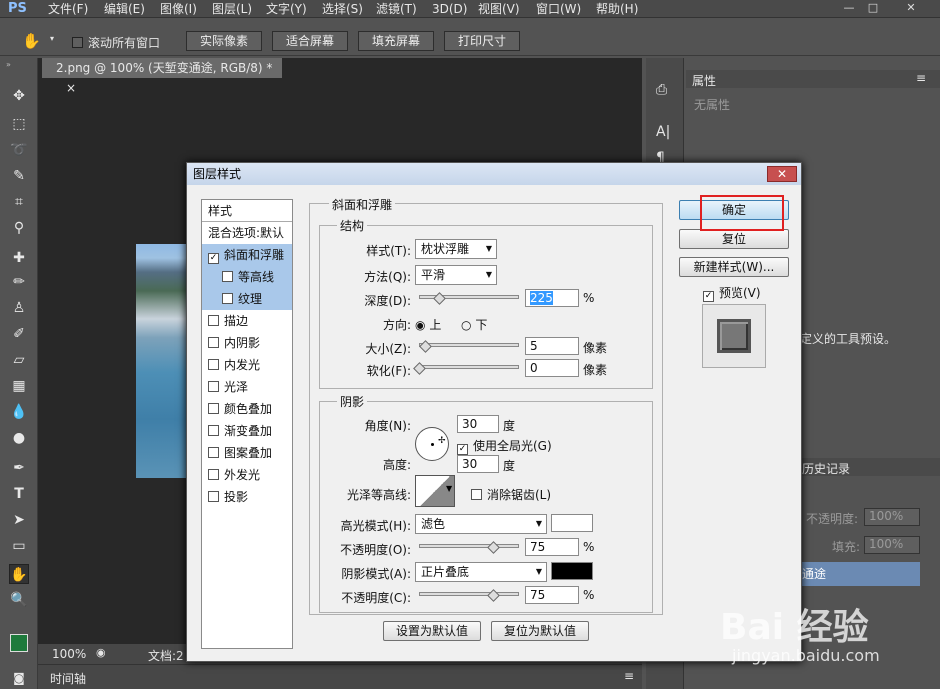 The height and width of the screenshot is (689, 940). What do you see at coordinates (552, 547) in the screenshot?
I see `highlight-opacity-input: 75` at bounding box center [552, 547].